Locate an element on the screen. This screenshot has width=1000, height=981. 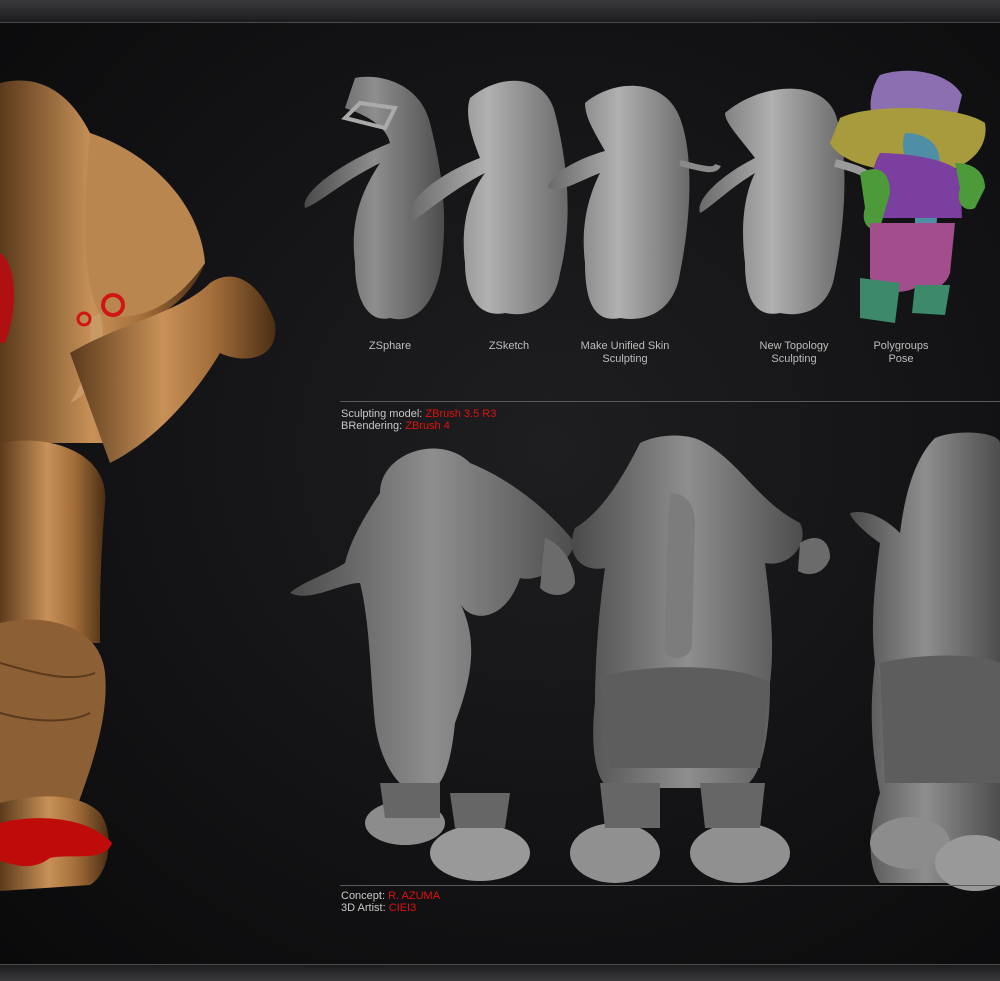
concept-line: Concept: R. AZUMA is located at coordinates (390, 896).